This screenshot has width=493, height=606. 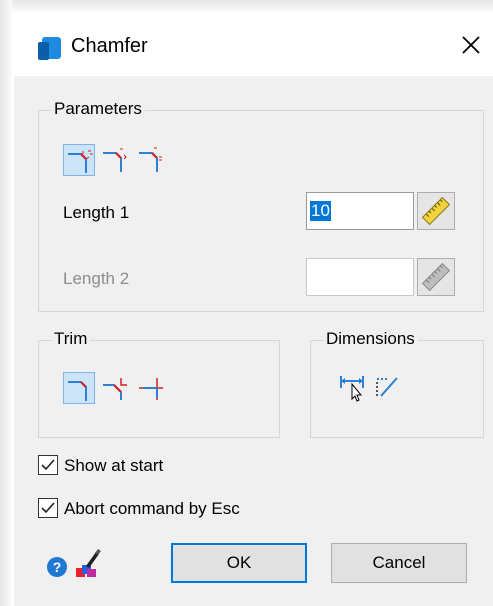 What do you see at coordinates (399, 563) in the screenshot?
I see `cancel-button: Cancel` at bounding box center [399, 563].